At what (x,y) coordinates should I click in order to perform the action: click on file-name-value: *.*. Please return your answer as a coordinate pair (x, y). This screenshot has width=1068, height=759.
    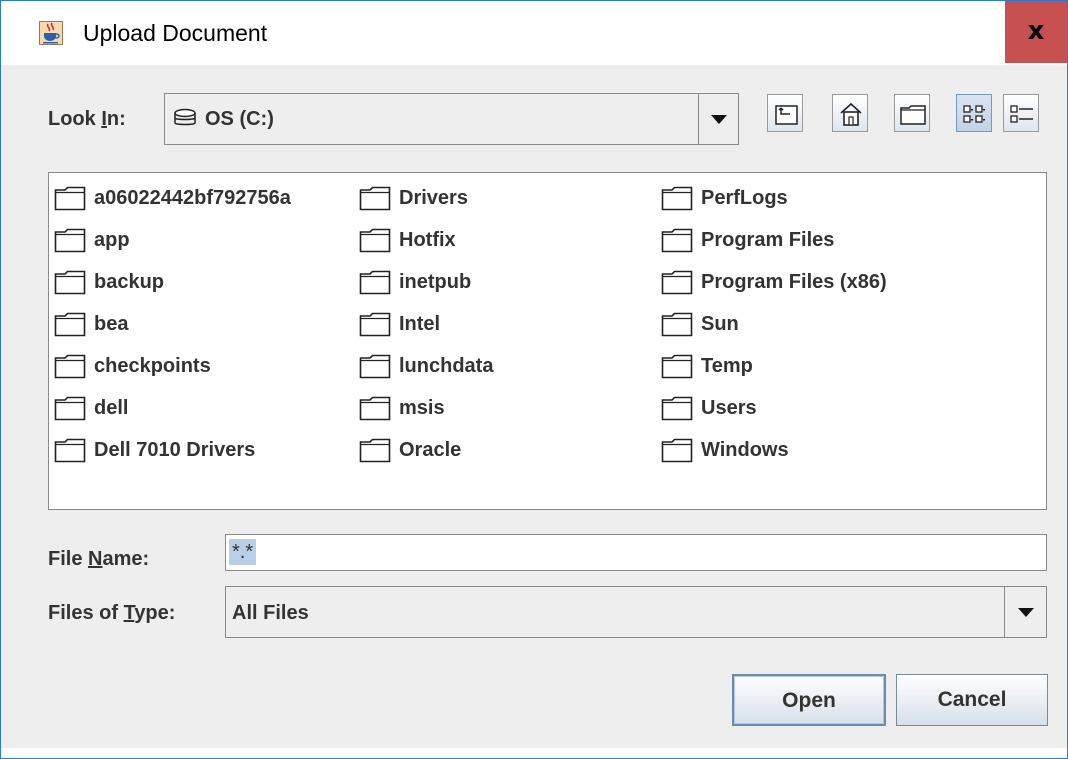
    Looking at the image, I should click on (243, 552).